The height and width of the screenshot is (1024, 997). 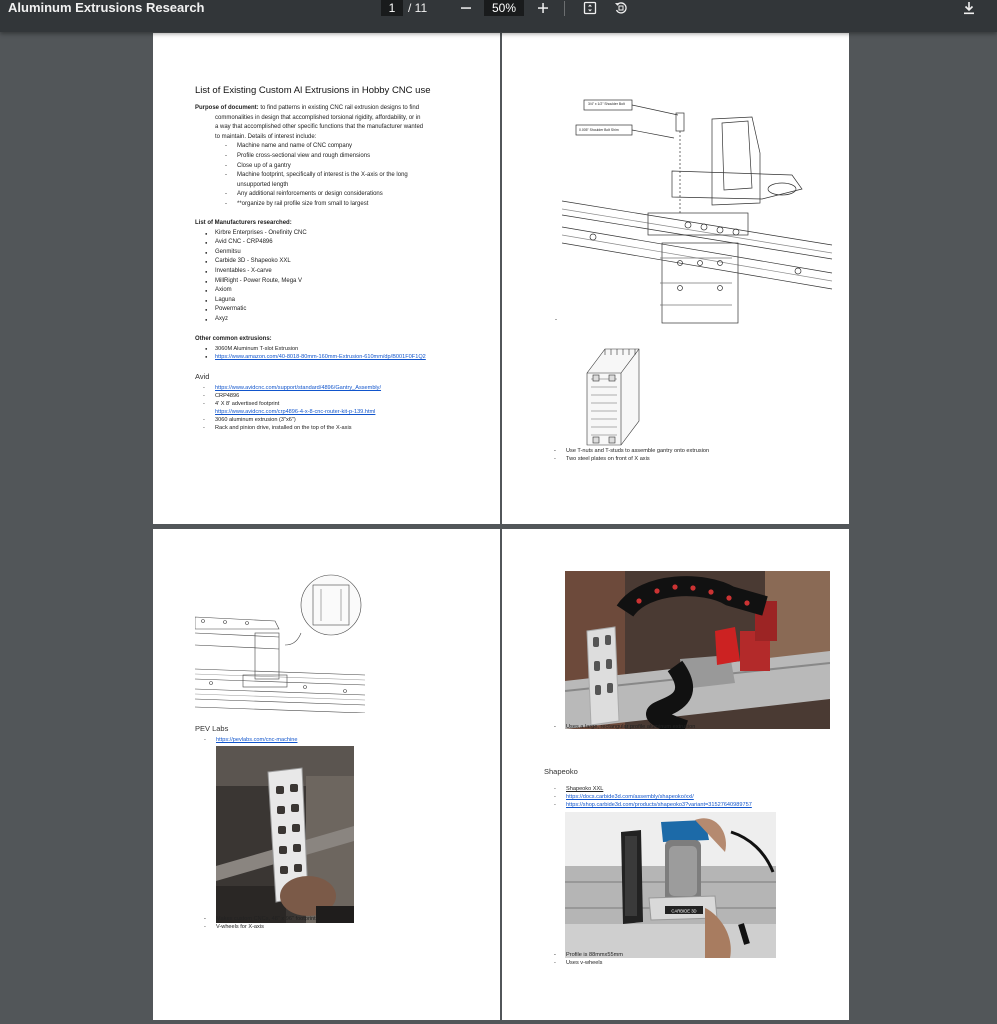 What do you see at coordinates (255, 310) in the screenshot?
I see `list-item: Powermatic` at bounding box center [255, 310].